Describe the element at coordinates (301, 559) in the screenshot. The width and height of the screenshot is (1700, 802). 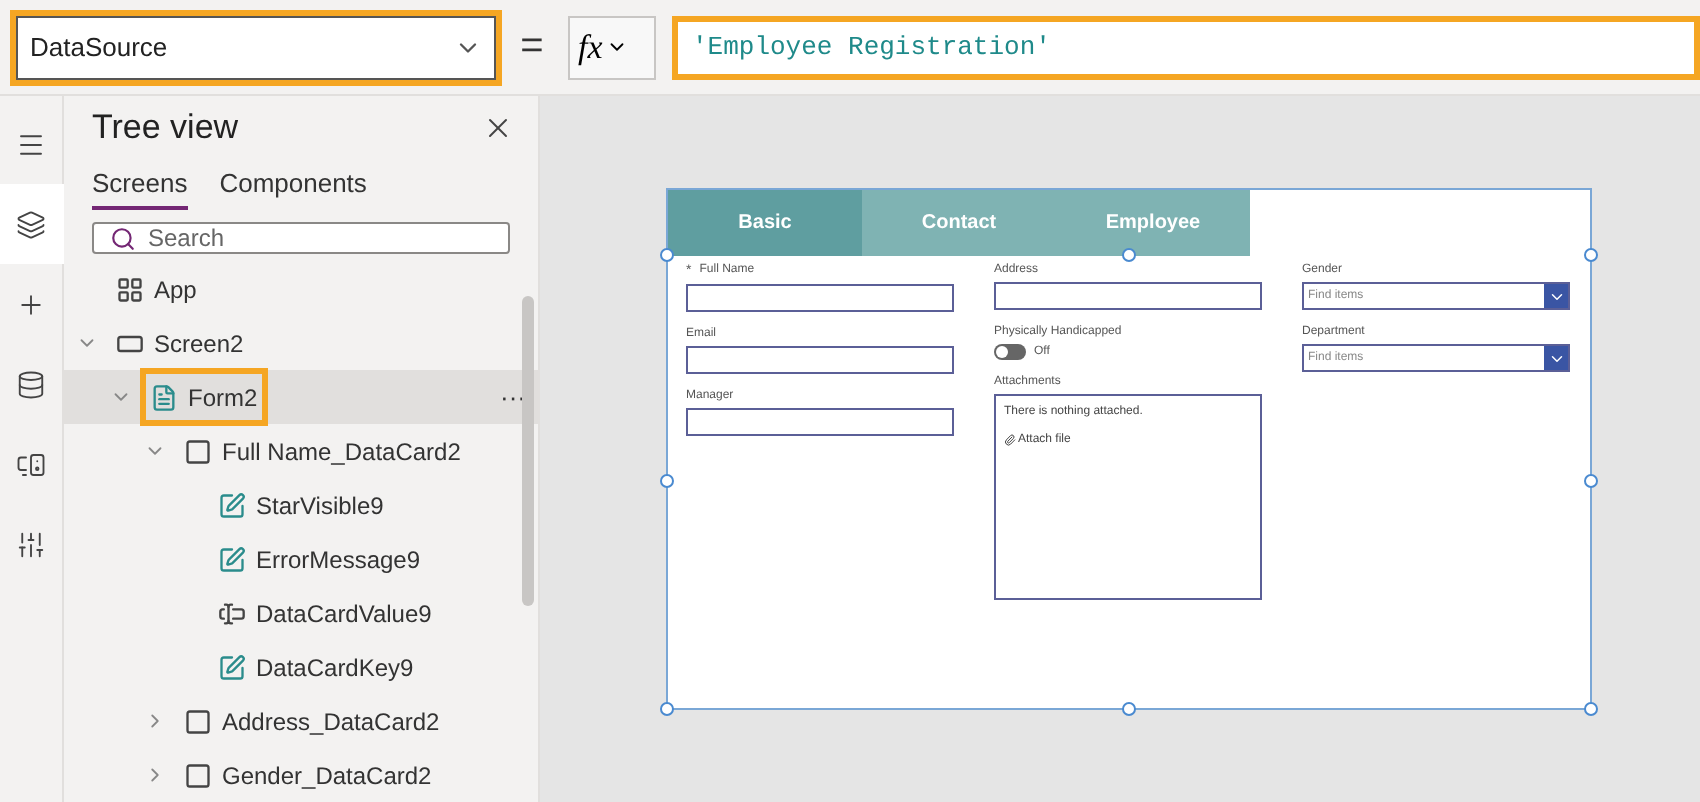
I see `tree-item: ErrorMessage9` at that location.